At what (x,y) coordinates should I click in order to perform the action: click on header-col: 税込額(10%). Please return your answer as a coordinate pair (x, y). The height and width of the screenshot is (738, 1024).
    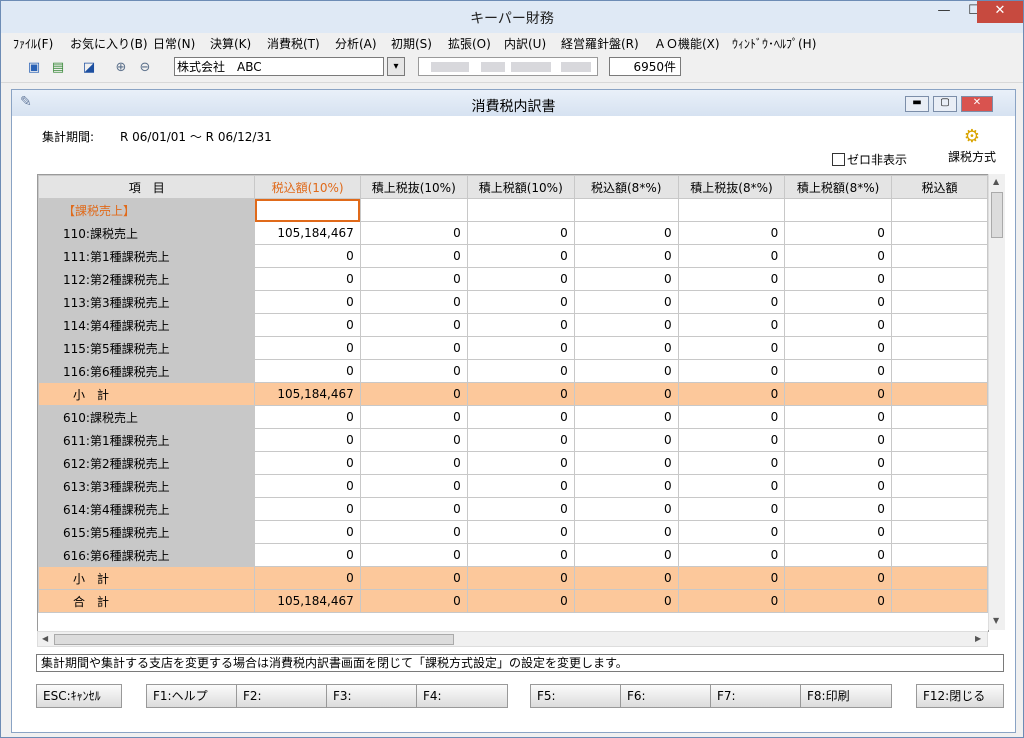
    Looking at the image, I should click on (307, 187).